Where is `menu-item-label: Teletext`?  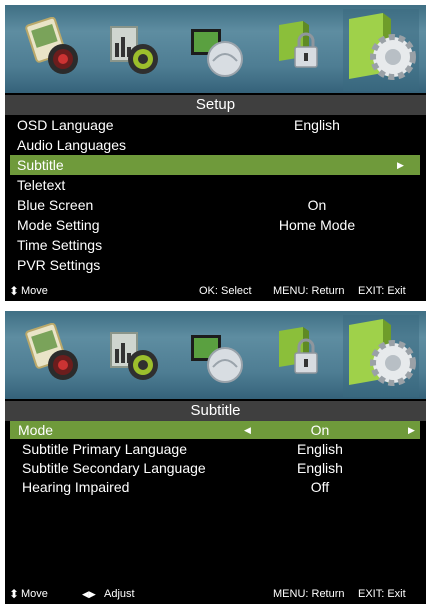 menu-item-label: Teletext is located at coordinates (41, 185).